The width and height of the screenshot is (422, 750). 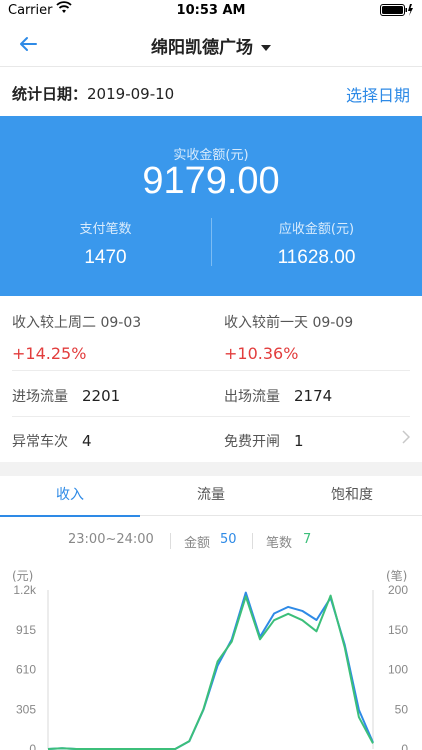 What do you see at coordinates (299, 441) in the screenshot?
I see `free-gate-open-value: 1` at bounding box center [299, 441].